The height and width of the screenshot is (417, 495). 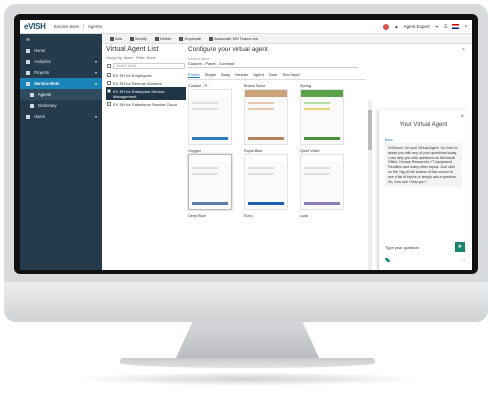 I want to click on sidebar-item-users: Users ▾, so click(x=61, y=116).